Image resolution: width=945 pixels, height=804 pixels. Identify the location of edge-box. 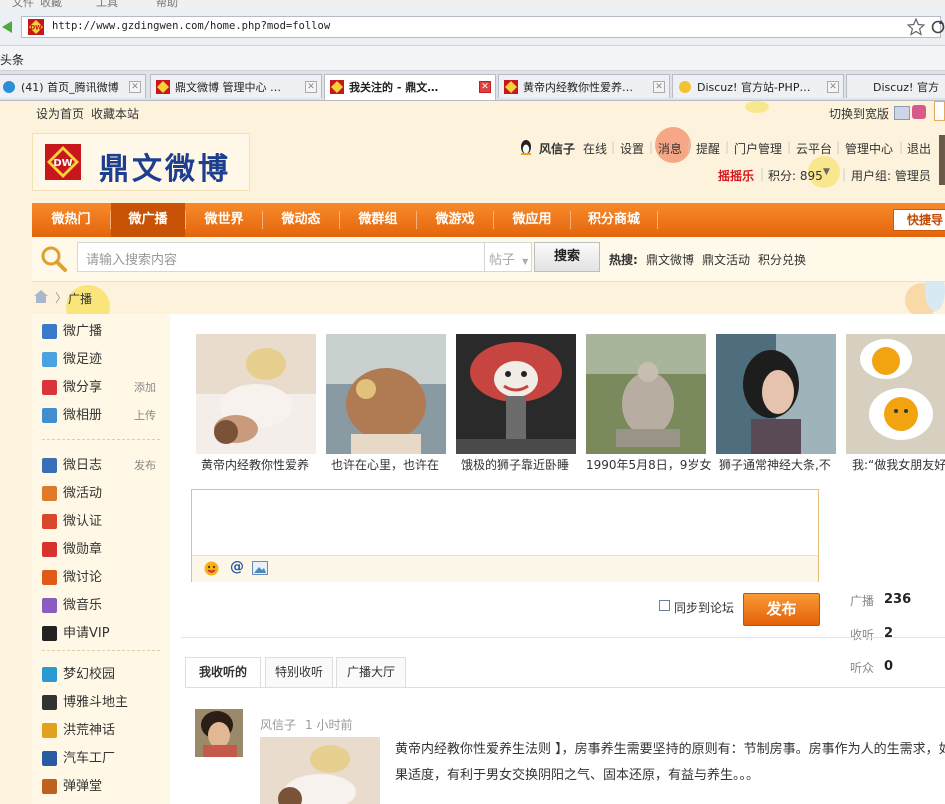
(939, 111).